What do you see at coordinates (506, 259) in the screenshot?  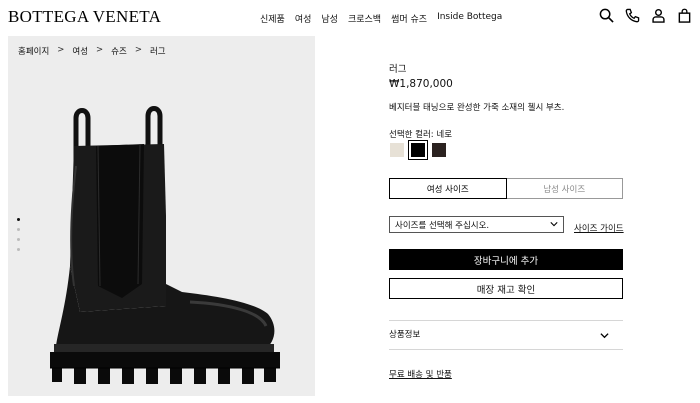 I see `add-to-cart-button: 장바구니에 추가` at bounding box center [506, 259].